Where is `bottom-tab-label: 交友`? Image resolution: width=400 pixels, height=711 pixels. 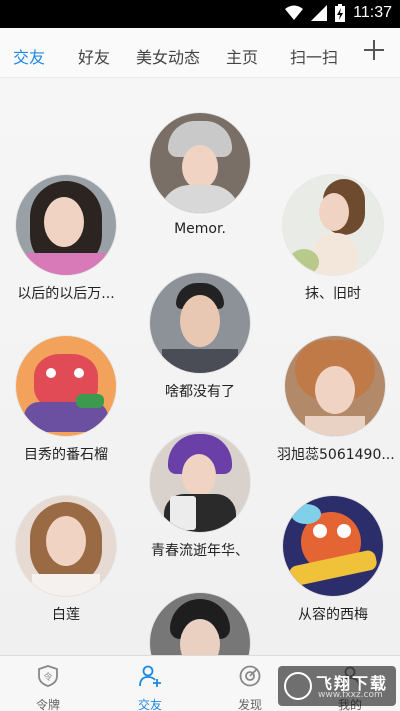 bottom-tab-label: 交友 is located at coordinates (149, 704).